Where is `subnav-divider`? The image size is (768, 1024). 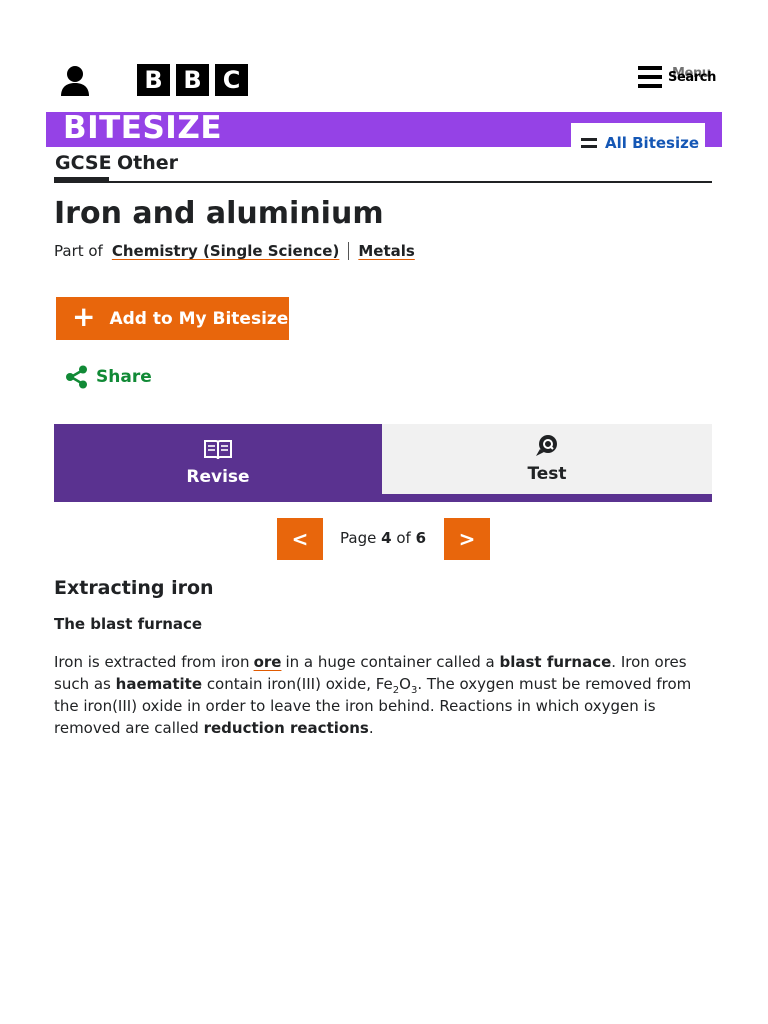
subnav-divider is located at coordinates (383, 182).